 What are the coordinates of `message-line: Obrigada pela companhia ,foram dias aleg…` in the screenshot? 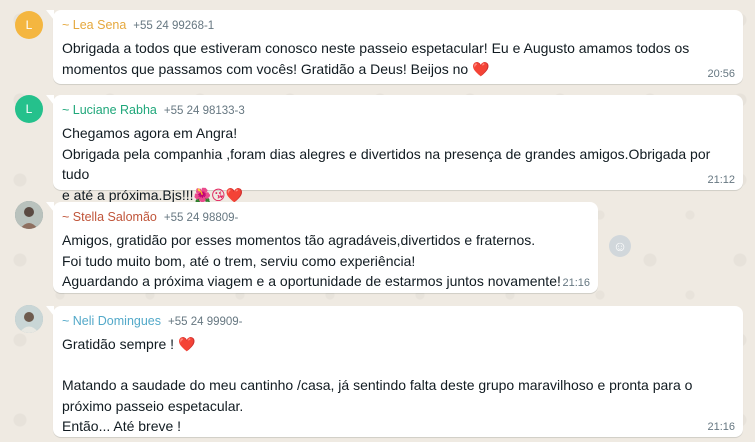 It's located at (388, 164).